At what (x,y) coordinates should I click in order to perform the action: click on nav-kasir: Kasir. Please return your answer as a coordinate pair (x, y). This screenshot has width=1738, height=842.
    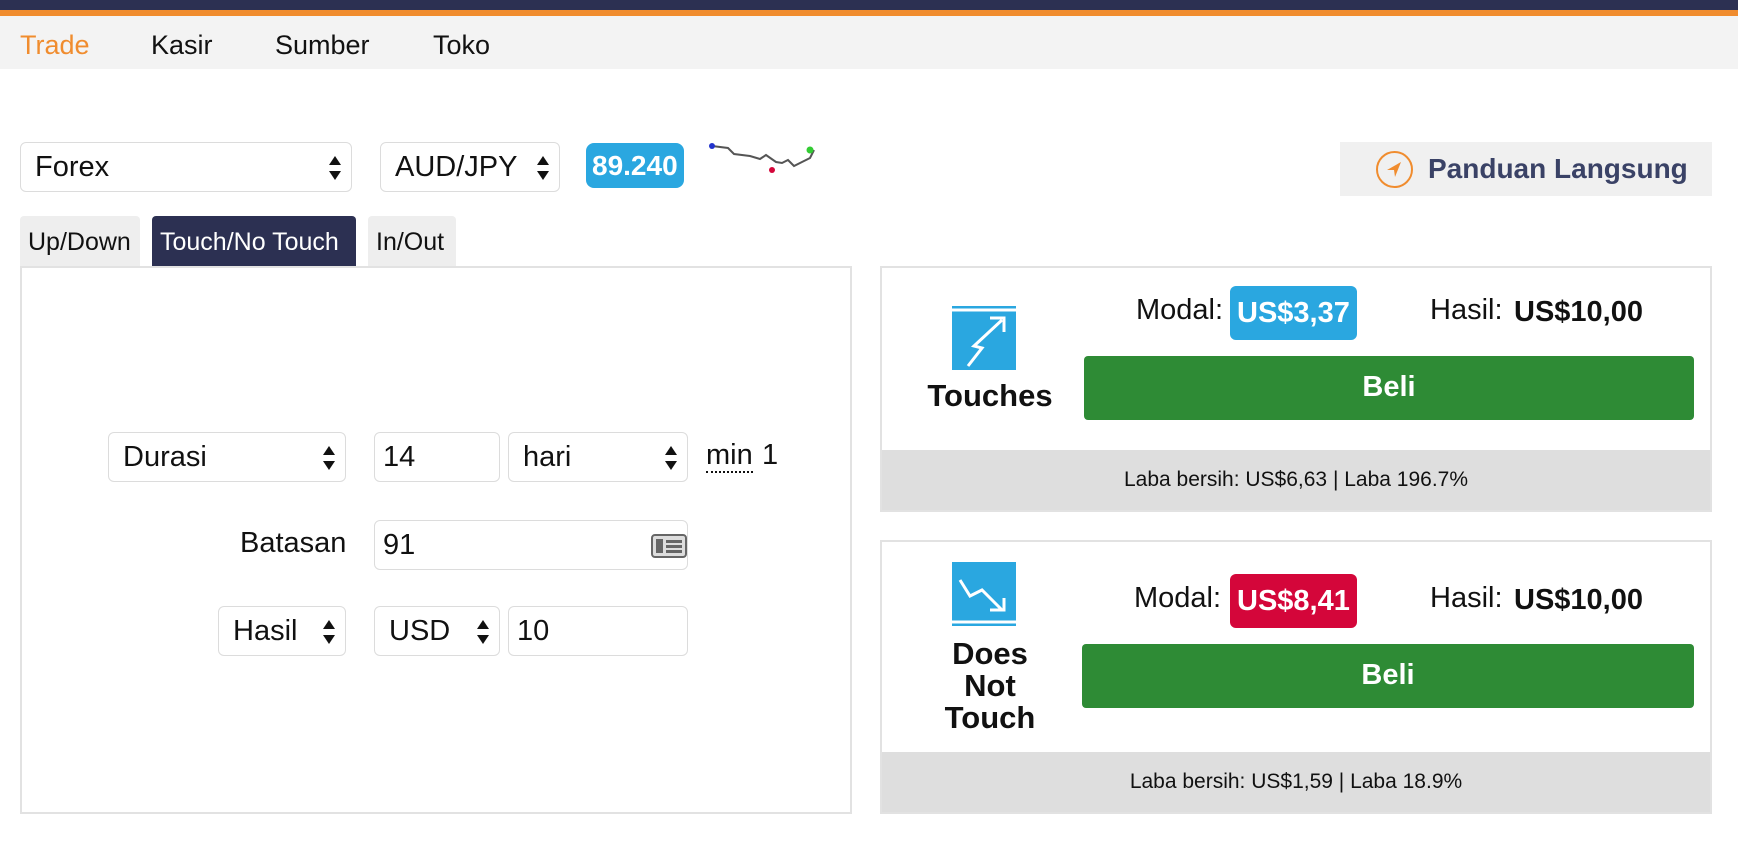
    Looking at the image, I should click on (182, 45).